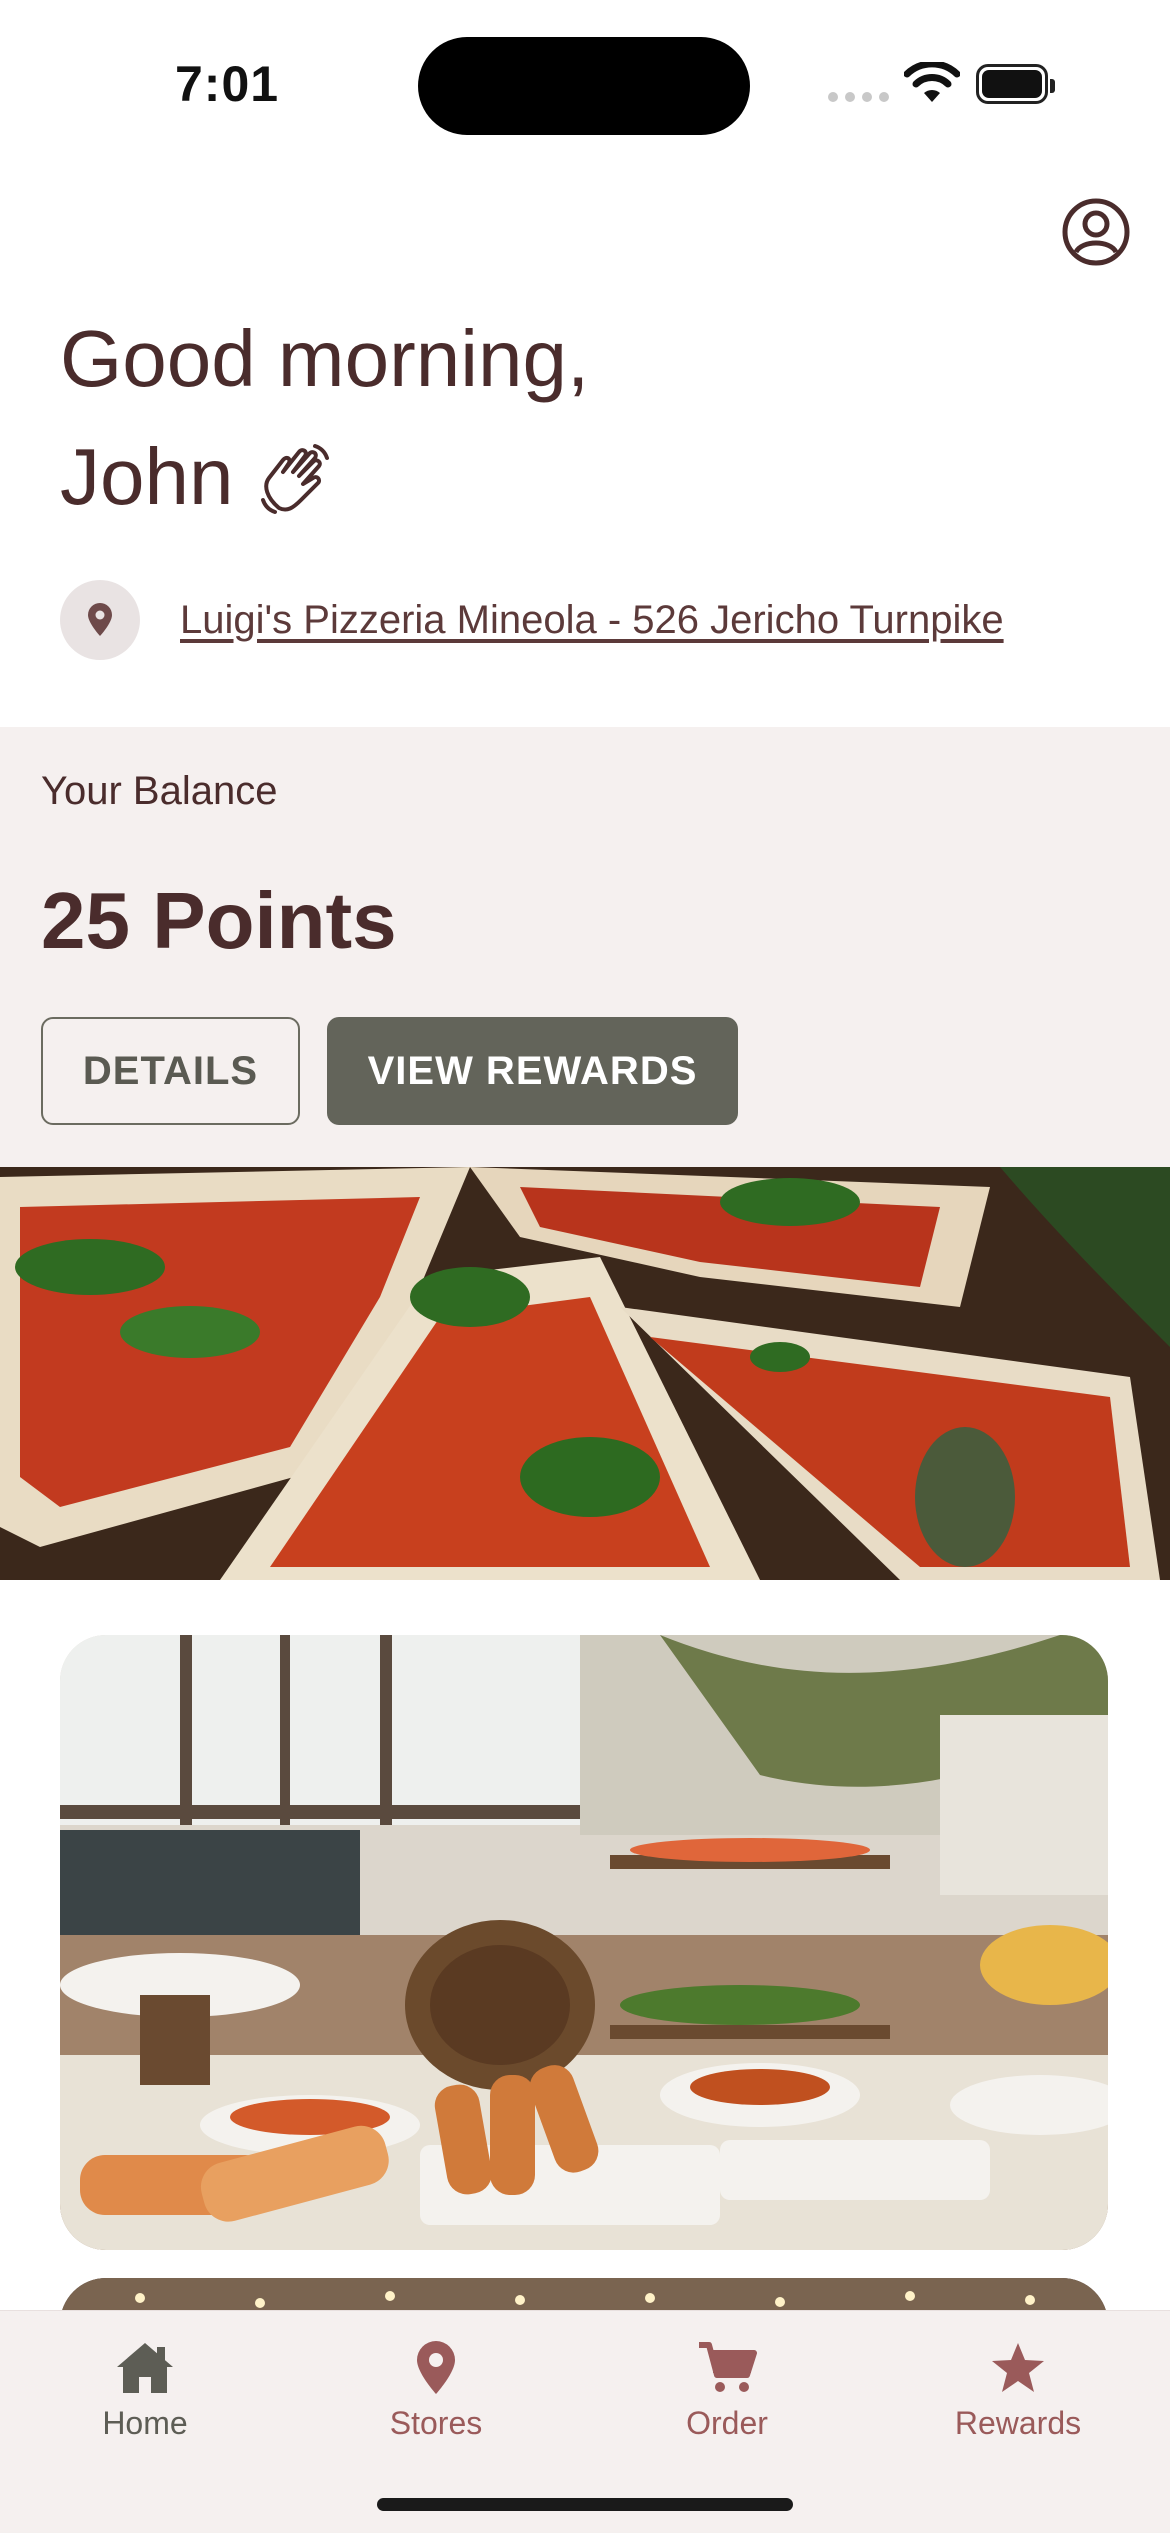  I want to click on view-rewards-button: VIEW REWARDS, so click(532, 1071).